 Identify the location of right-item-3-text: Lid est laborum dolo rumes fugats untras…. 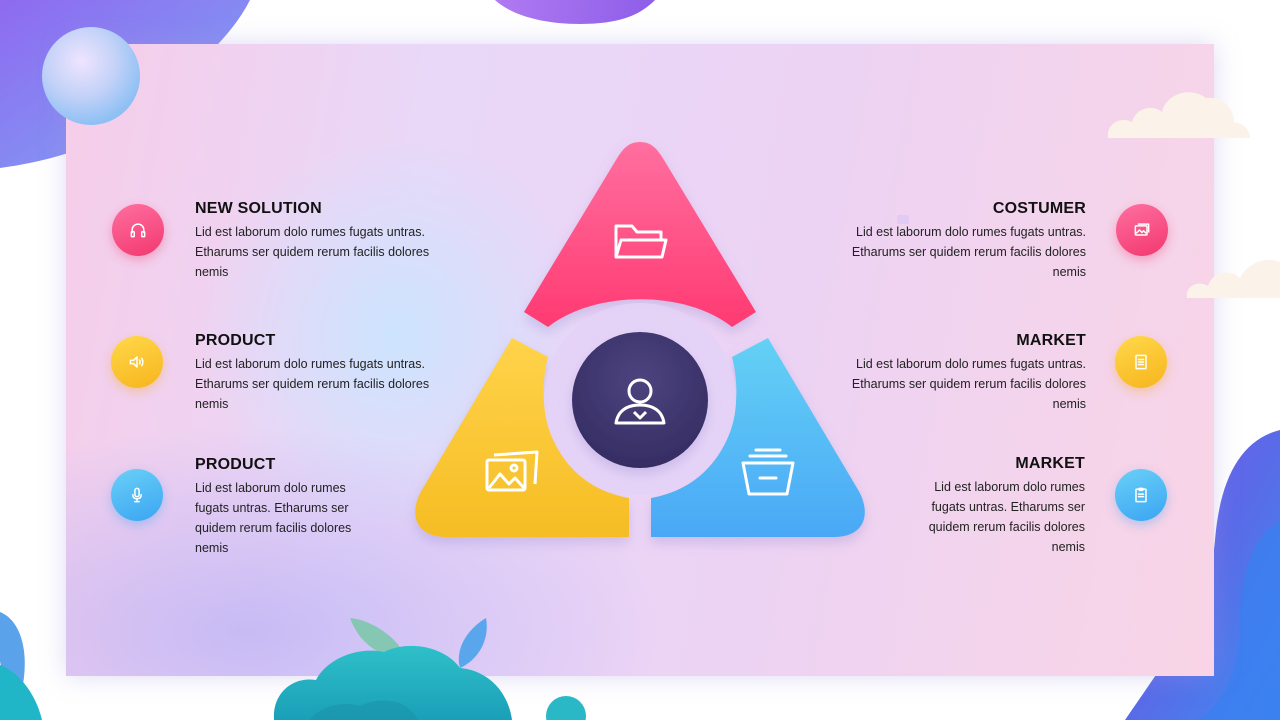
(990, 517).